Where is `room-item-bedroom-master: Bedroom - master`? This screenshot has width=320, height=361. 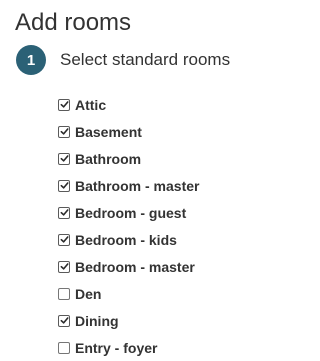 room-item-bedroom-master: Bedroom - master is located at coordinates (128, 266).